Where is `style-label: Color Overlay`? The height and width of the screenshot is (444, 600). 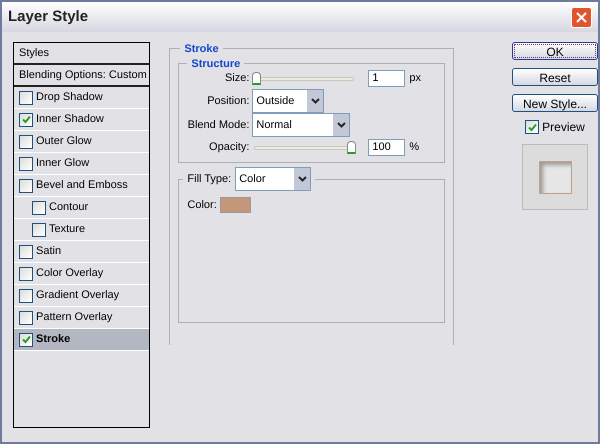 style-label: Color Overlay is located at coordinates (70, 274).